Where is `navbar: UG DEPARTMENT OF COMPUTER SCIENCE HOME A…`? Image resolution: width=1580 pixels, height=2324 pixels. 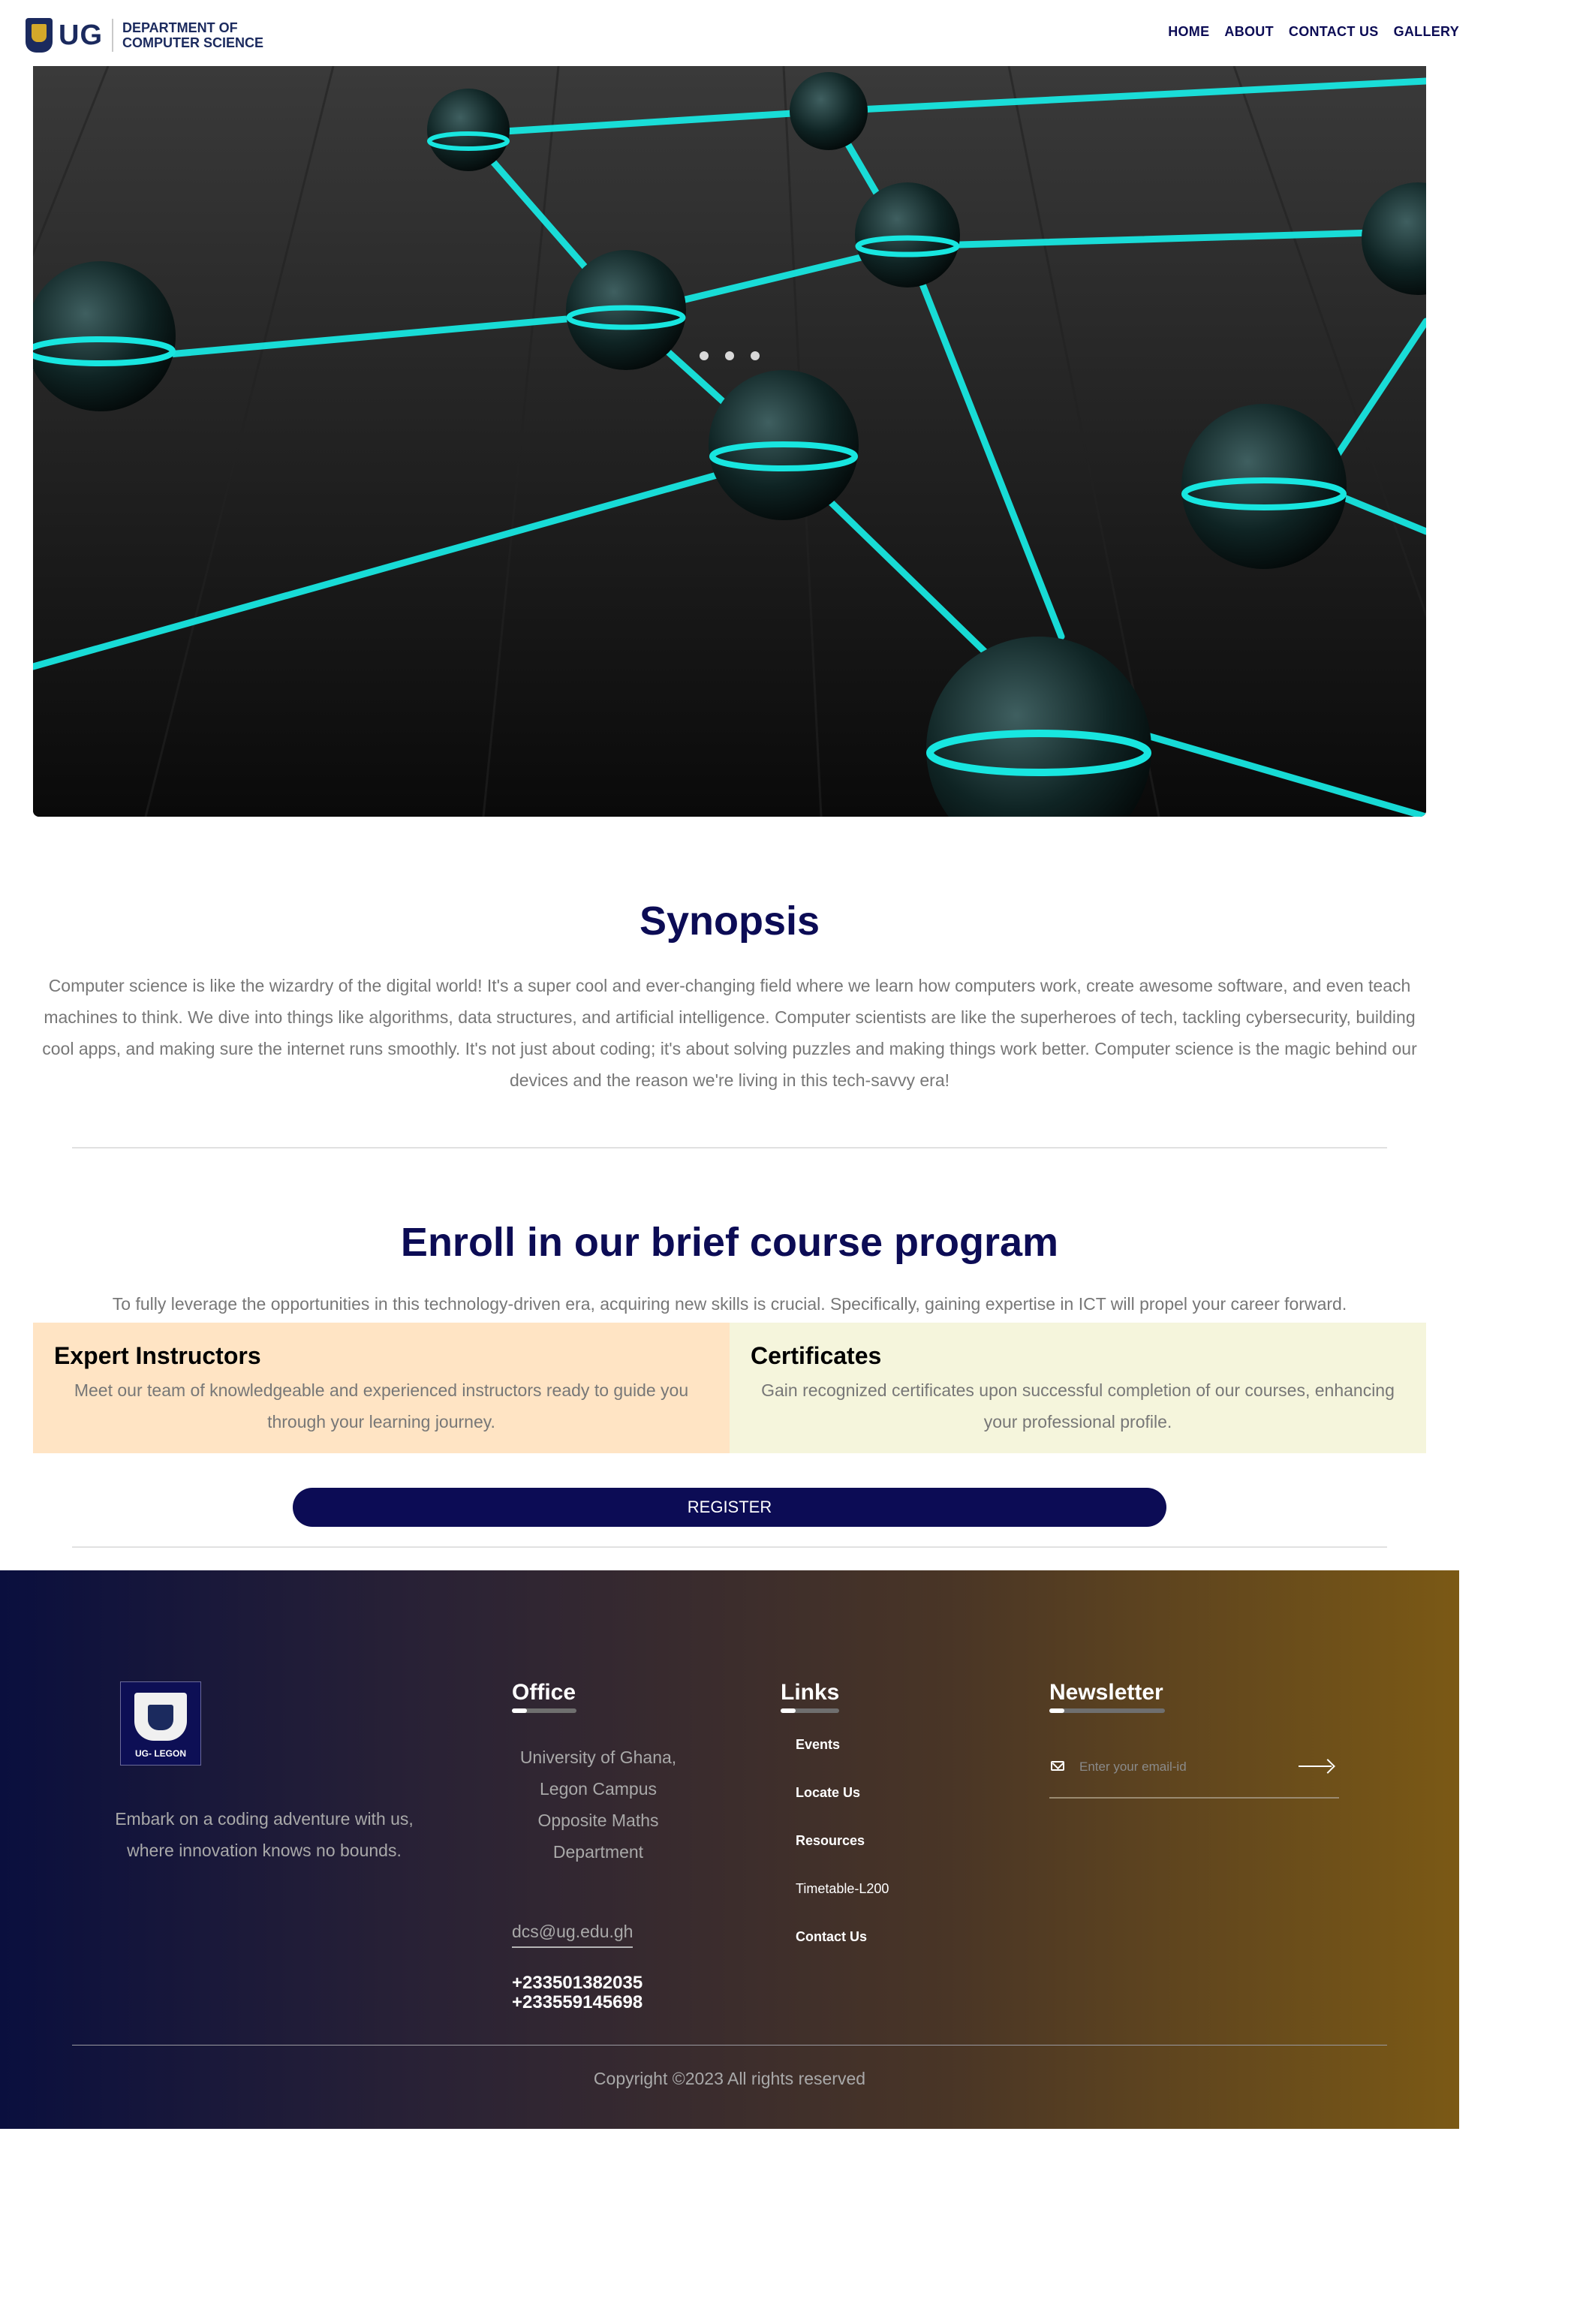 navbar: UG DEPARTMENT OF COMPUTER SCIENCE HOME A… is located at coordinates (729, 33).